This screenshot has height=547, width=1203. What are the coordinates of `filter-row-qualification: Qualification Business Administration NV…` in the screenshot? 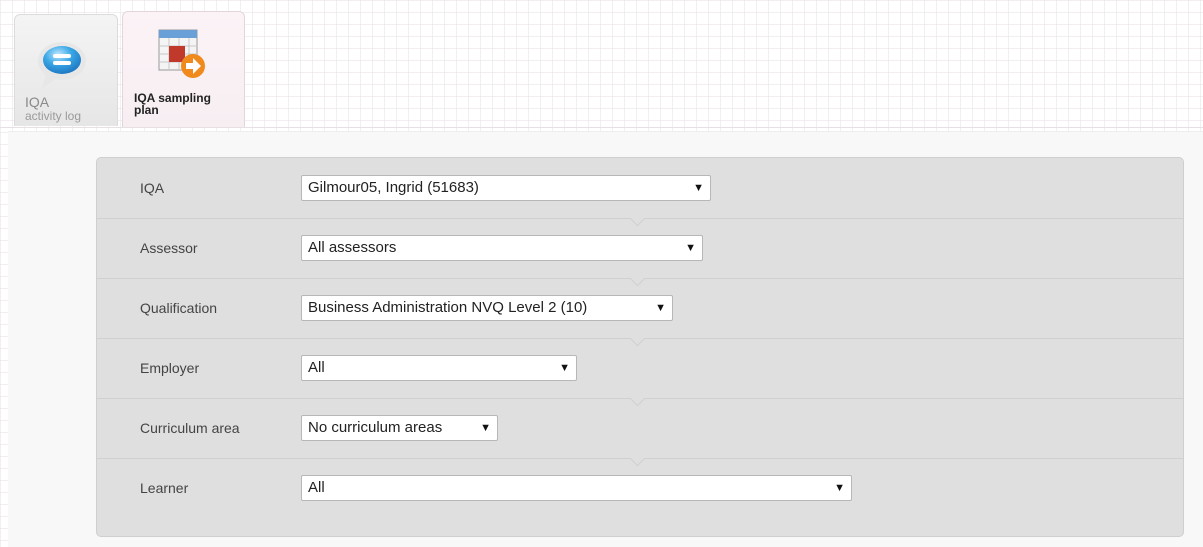 It's located at (640, 312).